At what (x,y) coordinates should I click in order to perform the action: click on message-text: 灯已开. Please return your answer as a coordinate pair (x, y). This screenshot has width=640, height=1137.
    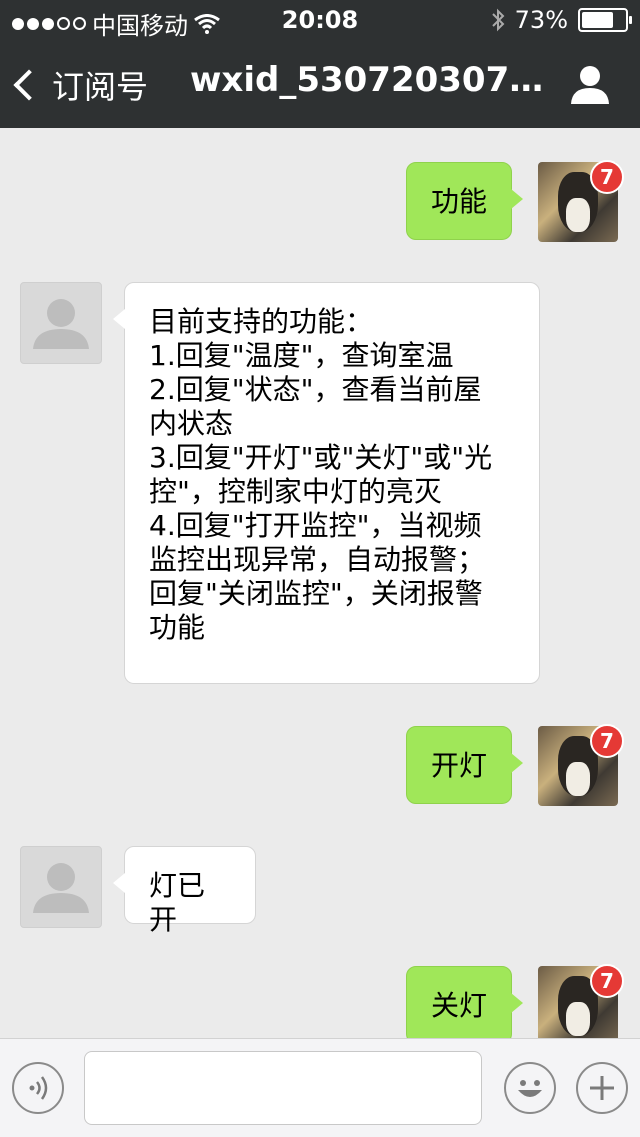
    Looking at the image, I should click on (177, 902).